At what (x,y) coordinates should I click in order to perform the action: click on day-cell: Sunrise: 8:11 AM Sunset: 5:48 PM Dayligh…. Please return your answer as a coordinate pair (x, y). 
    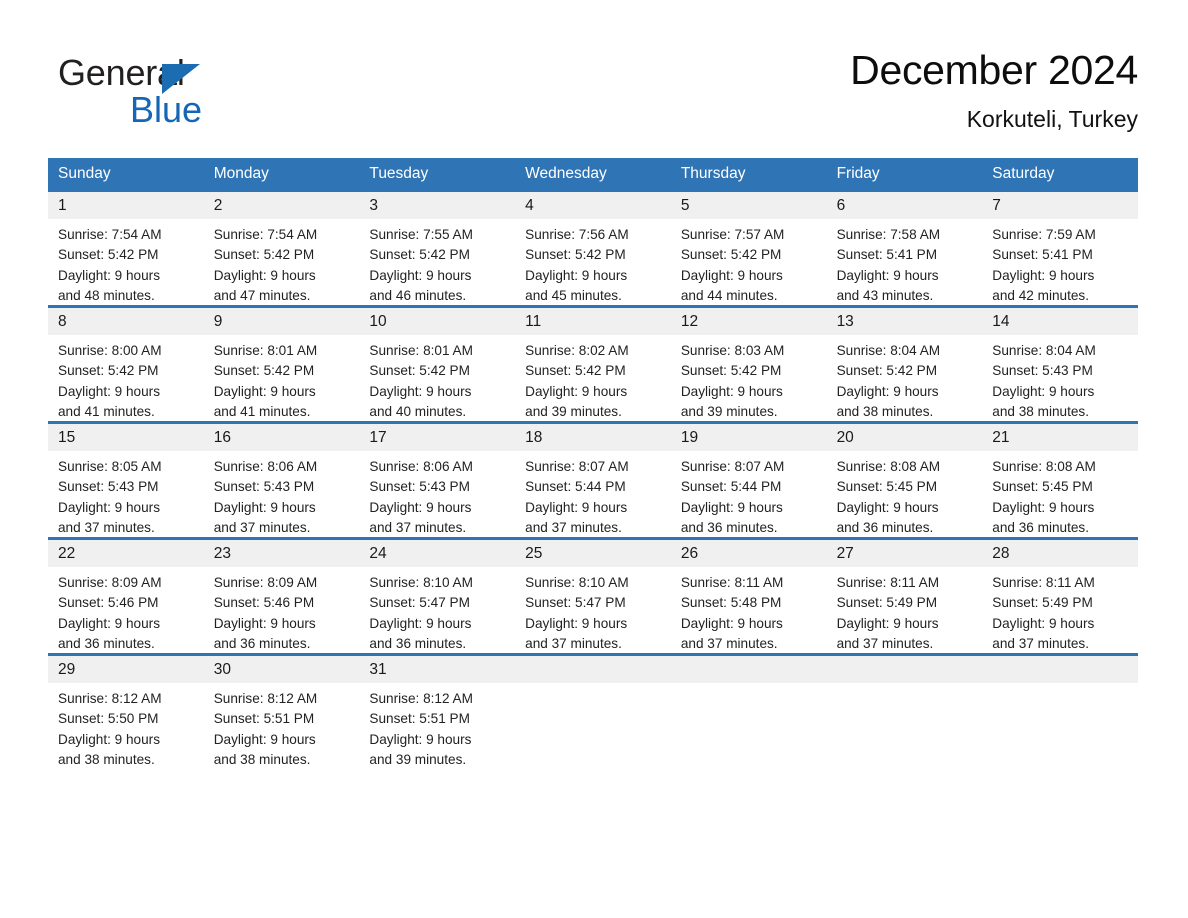
    Looking at the image, I should click on (749, 610).